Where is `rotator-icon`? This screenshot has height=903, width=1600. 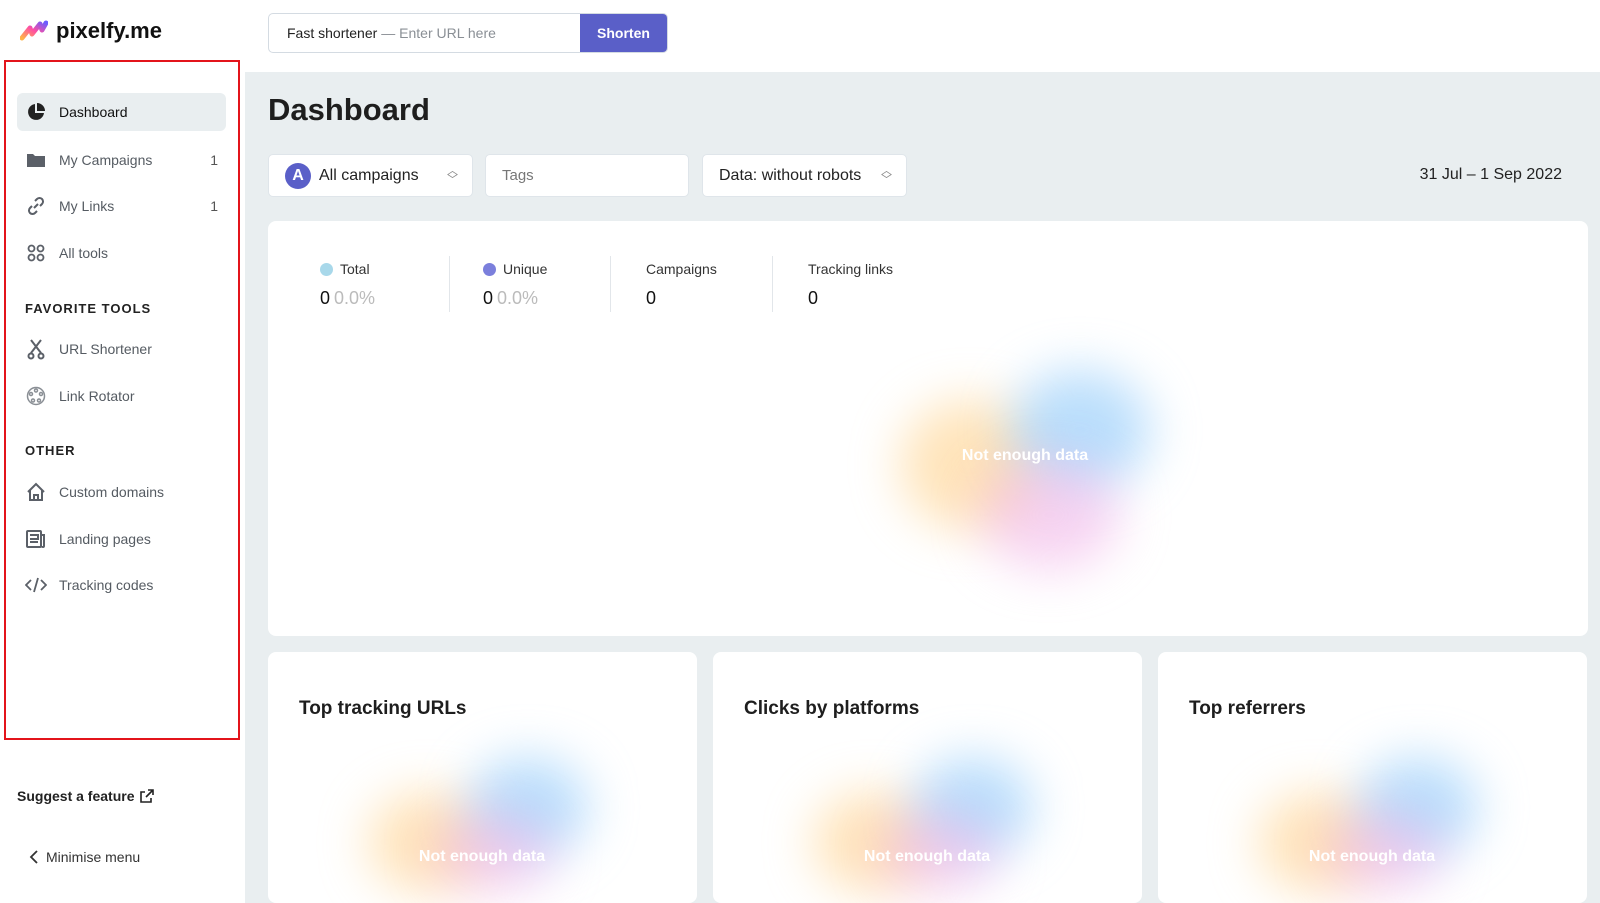
rotator-icon is located at coordinates (36, 396).